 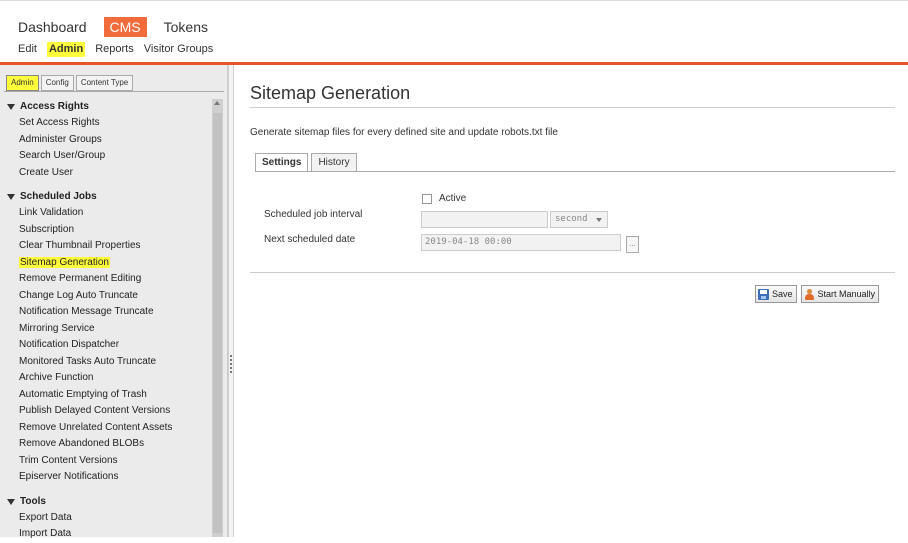 I want to click on action-buttons: Save Start Manually, so click(x=815, y=294).